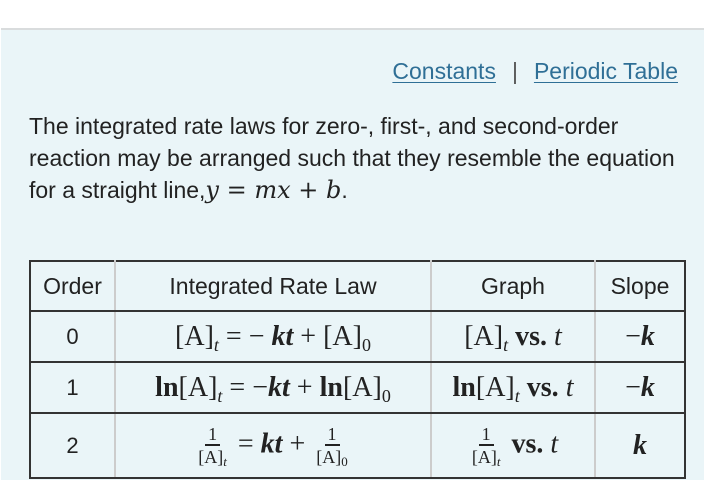 Image resolution: width=716 pixels, height=500 pixels. Describe the element at coordinates (273, 445) in the screenshot. I see `rate-law-cell: 1 [A]t = kt + 1 [A]0` at that location.